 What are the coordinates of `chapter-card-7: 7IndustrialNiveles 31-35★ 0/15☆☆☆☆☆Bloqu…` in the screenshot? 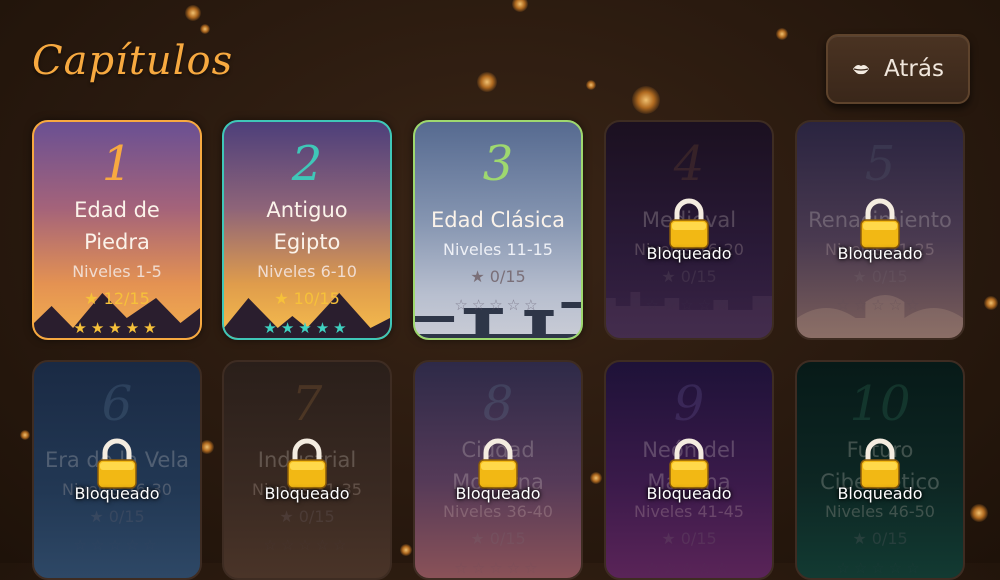 It's located at (307, 470).